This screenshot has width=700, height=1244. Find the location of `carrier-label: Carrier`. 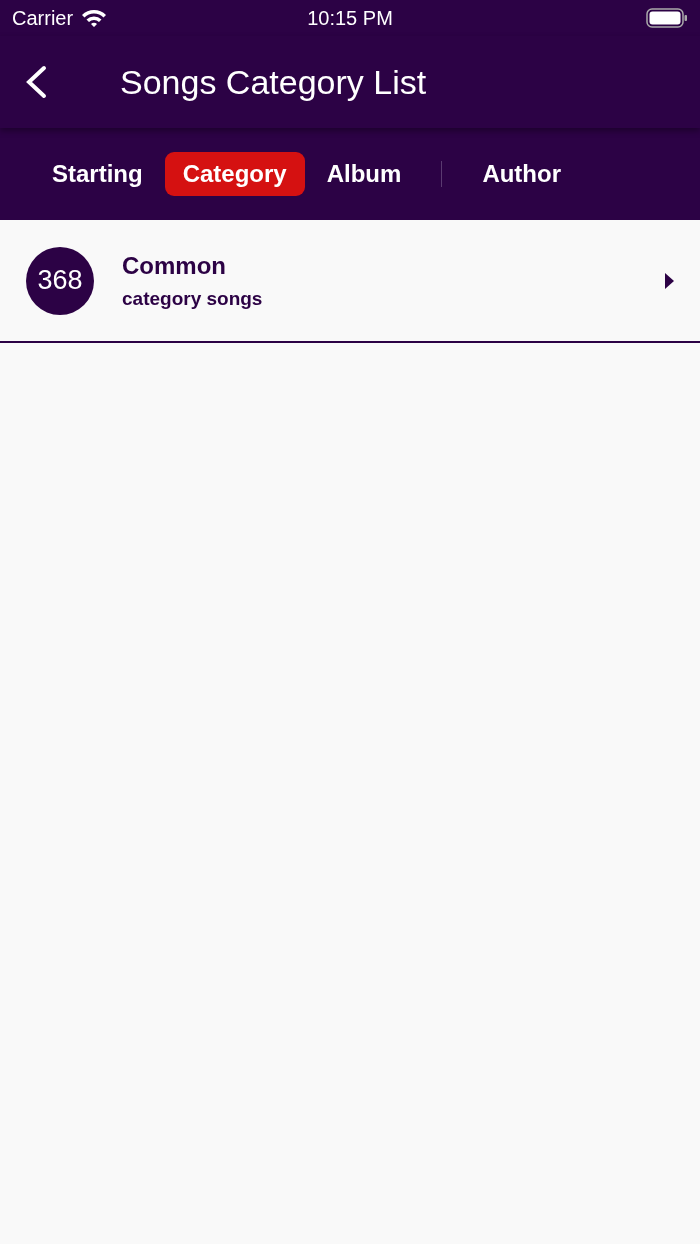

carrier-label: Carrier is located at coordinates (43, 18).